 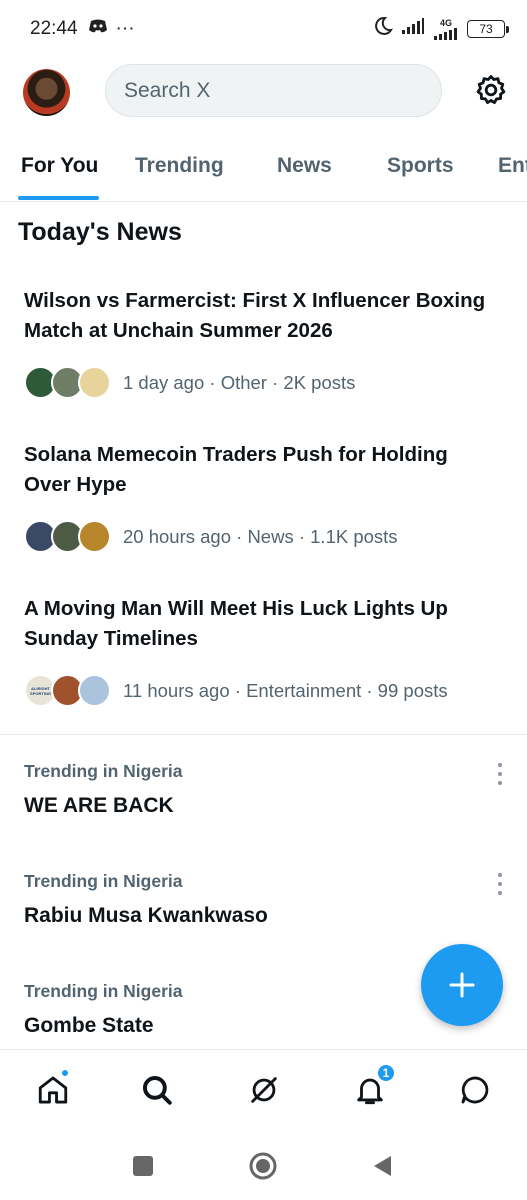 I want to click on top-bar: Search X, so click(x=263, y=92).